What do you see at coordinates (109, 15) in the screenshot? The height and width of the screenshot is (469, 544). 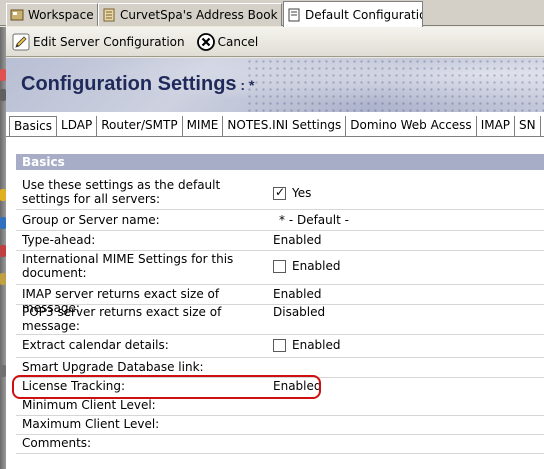 I see `address-book-icon` at bounding box center [109, 15].